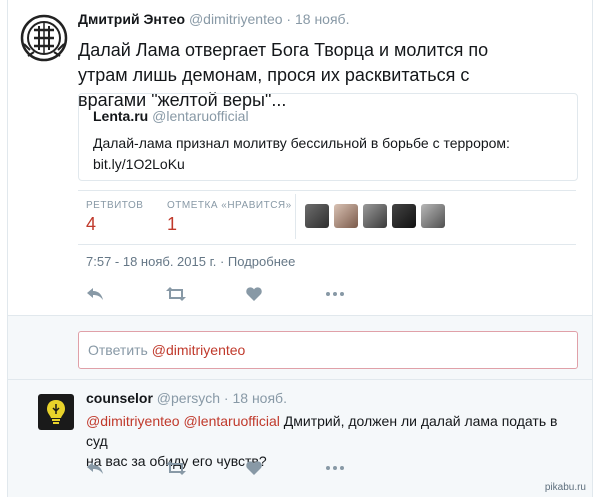 This screenshot has width=600, height=497. Describe the element at coordinates (121, 116) in the screenshot. I see `quoted-author-name: Lenta.ru` at that location.